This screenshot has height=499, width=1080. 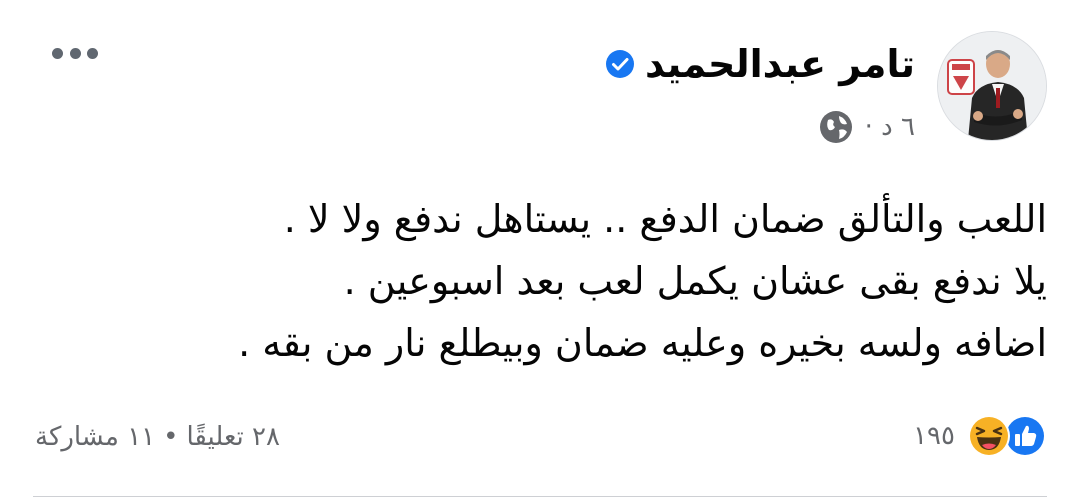 I want to click on verified-badge-icon, so click(x=620, y=64).